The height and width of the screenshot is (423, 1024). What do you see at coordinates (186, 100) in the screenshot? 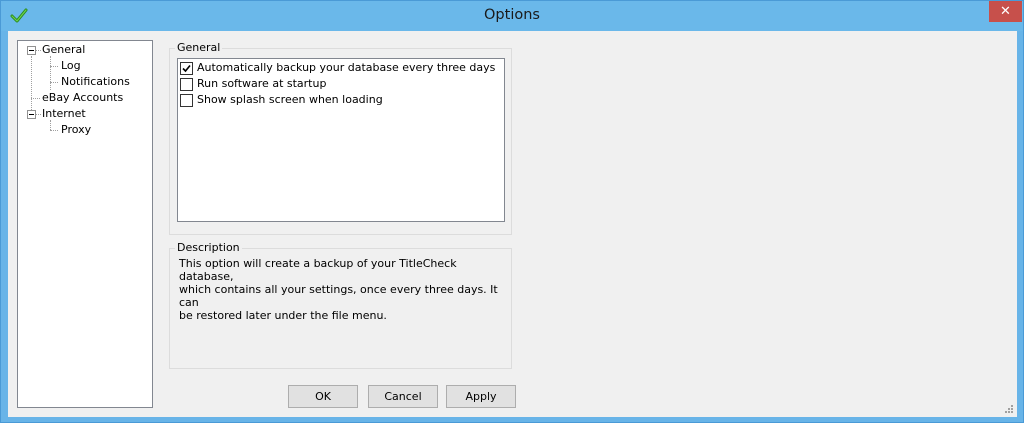
I see `splash-screen-checkbox` at bounding box center [186, 100].